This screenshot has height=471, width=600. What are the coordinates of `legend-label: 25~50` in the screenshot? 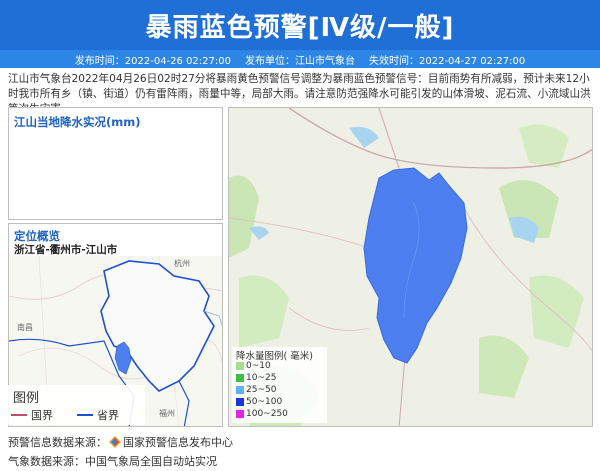 It's located at (261, 390).